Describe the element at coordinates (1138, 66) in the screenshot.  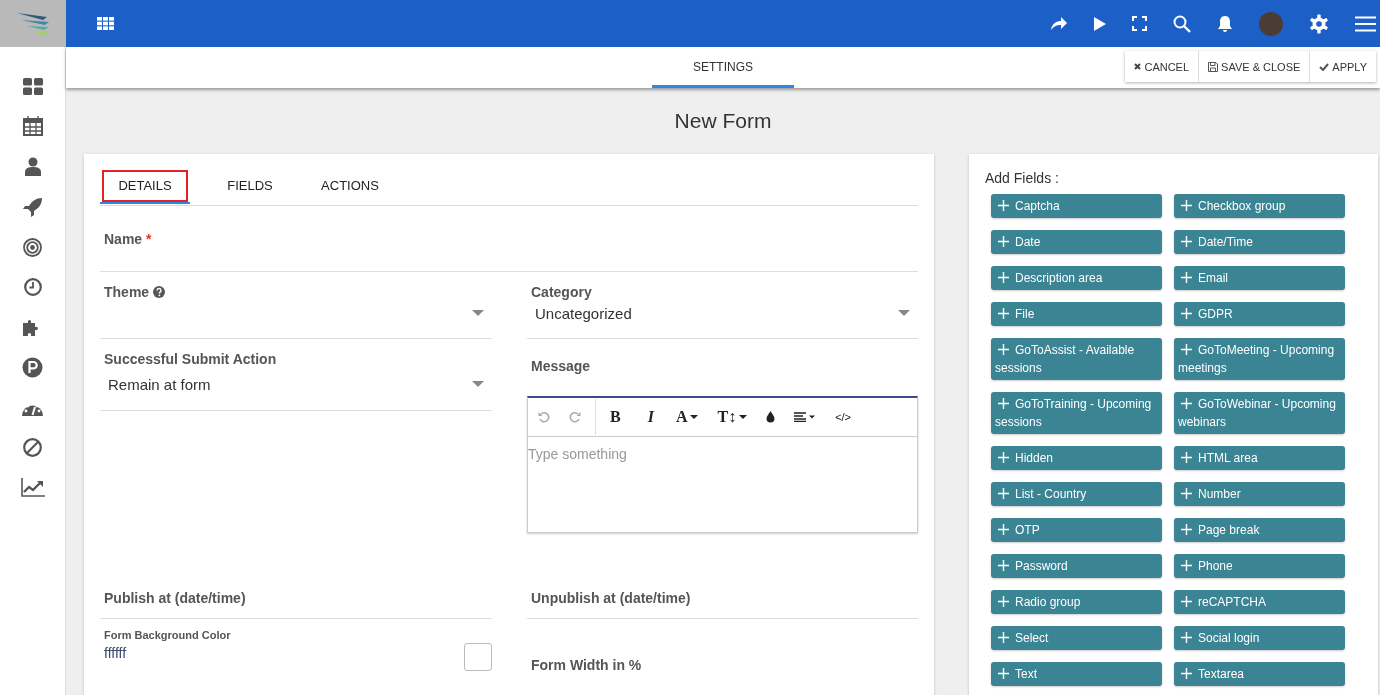
I see `close-icon` at that location.